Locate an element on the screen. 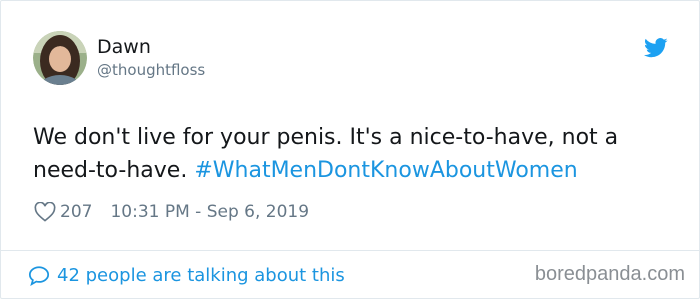 This screenshot has width=700, height=299. avatar-image is located at coordinates (60, 58).